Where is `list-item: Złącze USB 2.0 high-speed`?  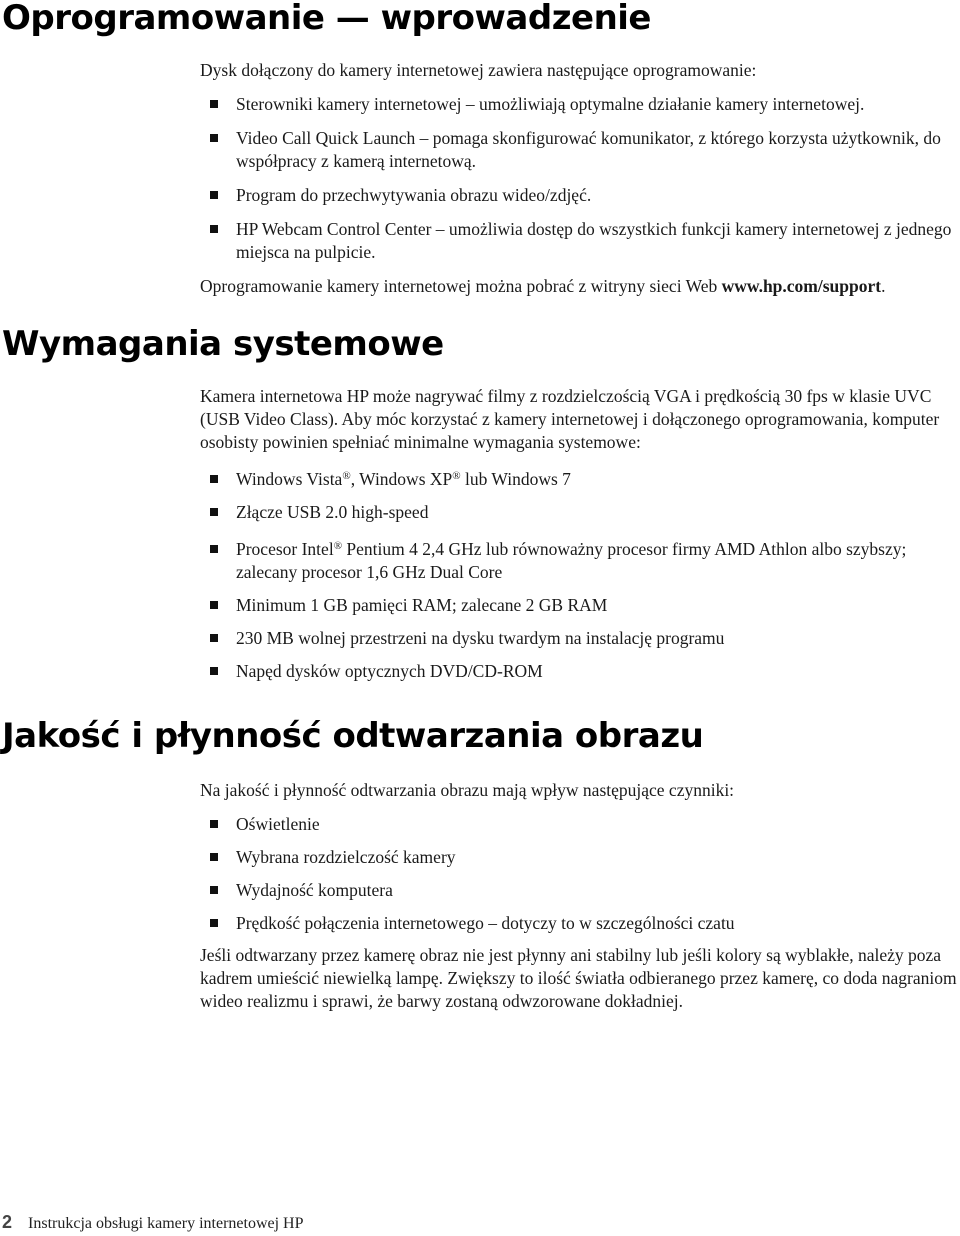
list-item: Złącze USB 2.0 high-speed is located at coordinates (580, 512).